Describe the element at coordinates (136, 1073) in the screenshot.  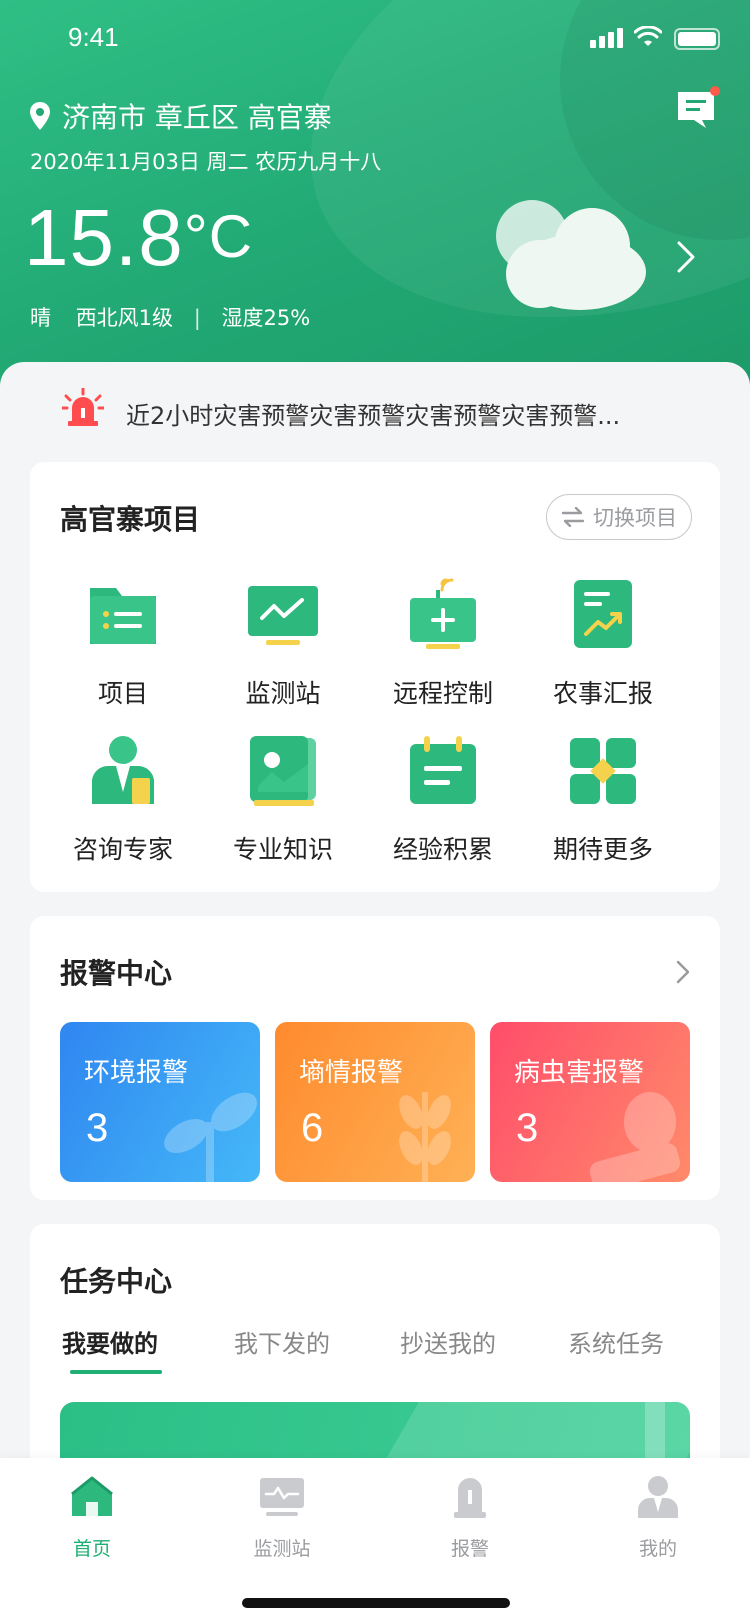
I see `alarm-label: 环境报警` at that location.